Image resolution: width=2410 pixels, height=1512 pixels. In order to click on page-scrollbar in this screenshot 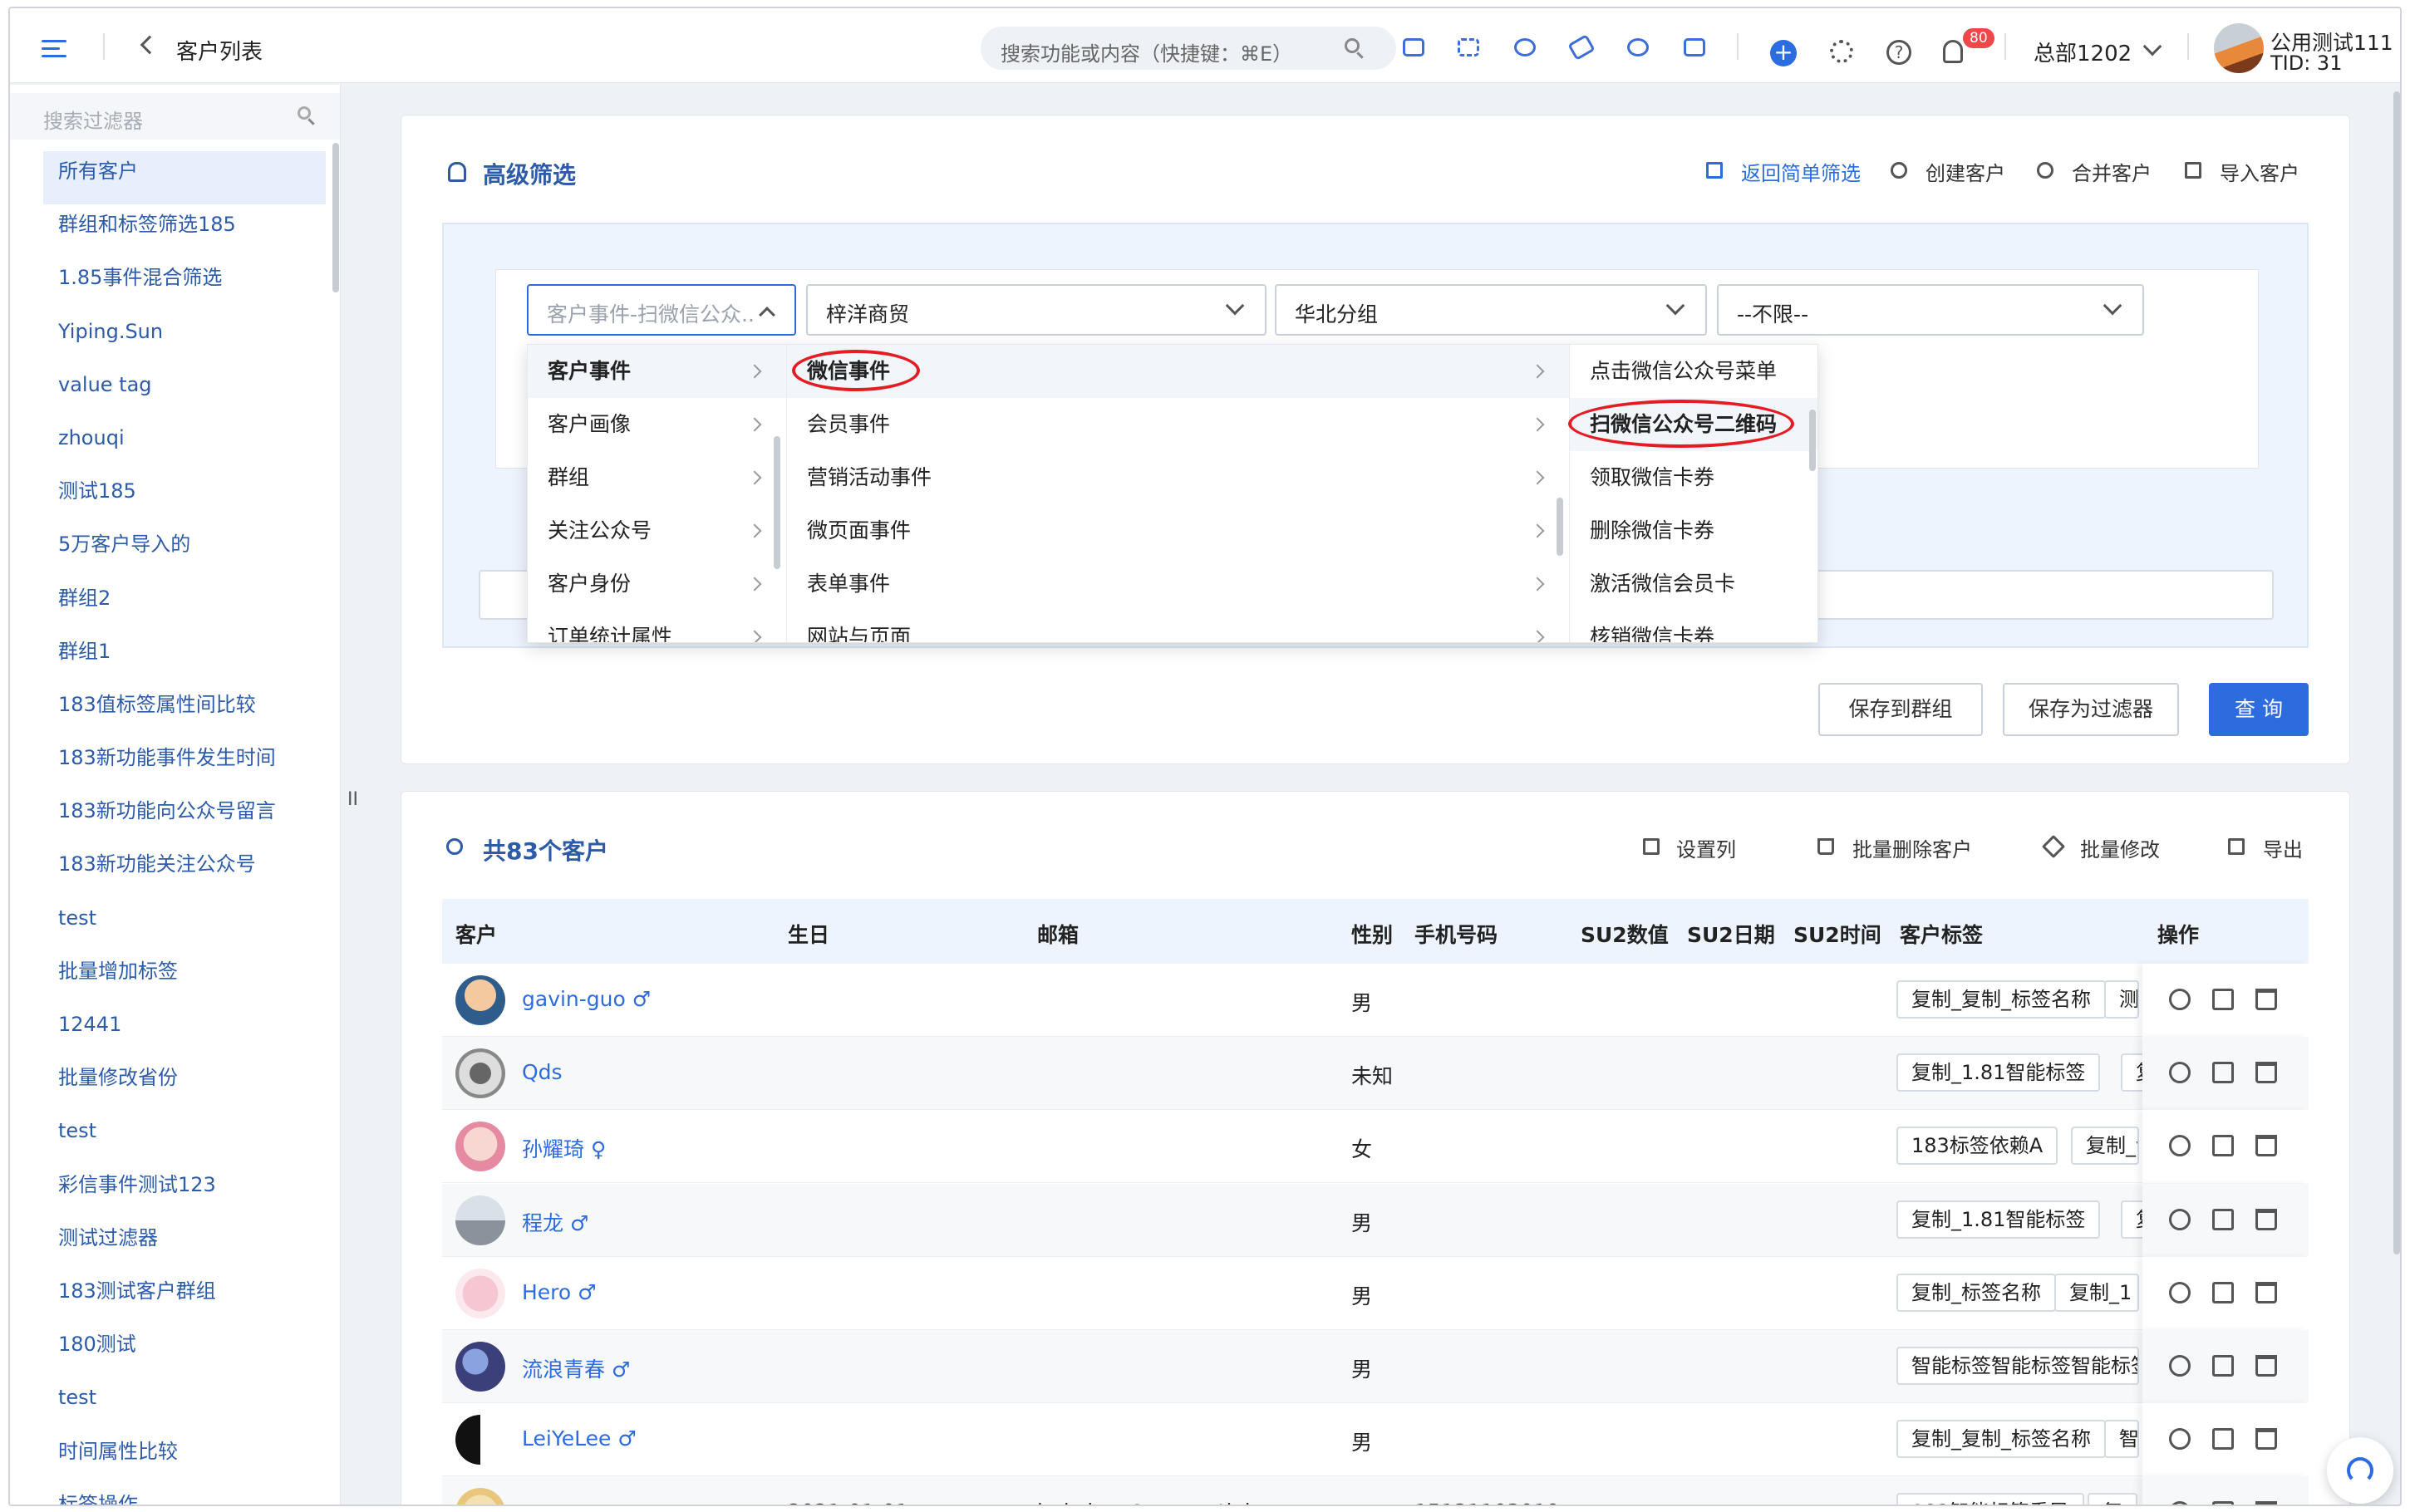, I will do `click(2396, 672)`.